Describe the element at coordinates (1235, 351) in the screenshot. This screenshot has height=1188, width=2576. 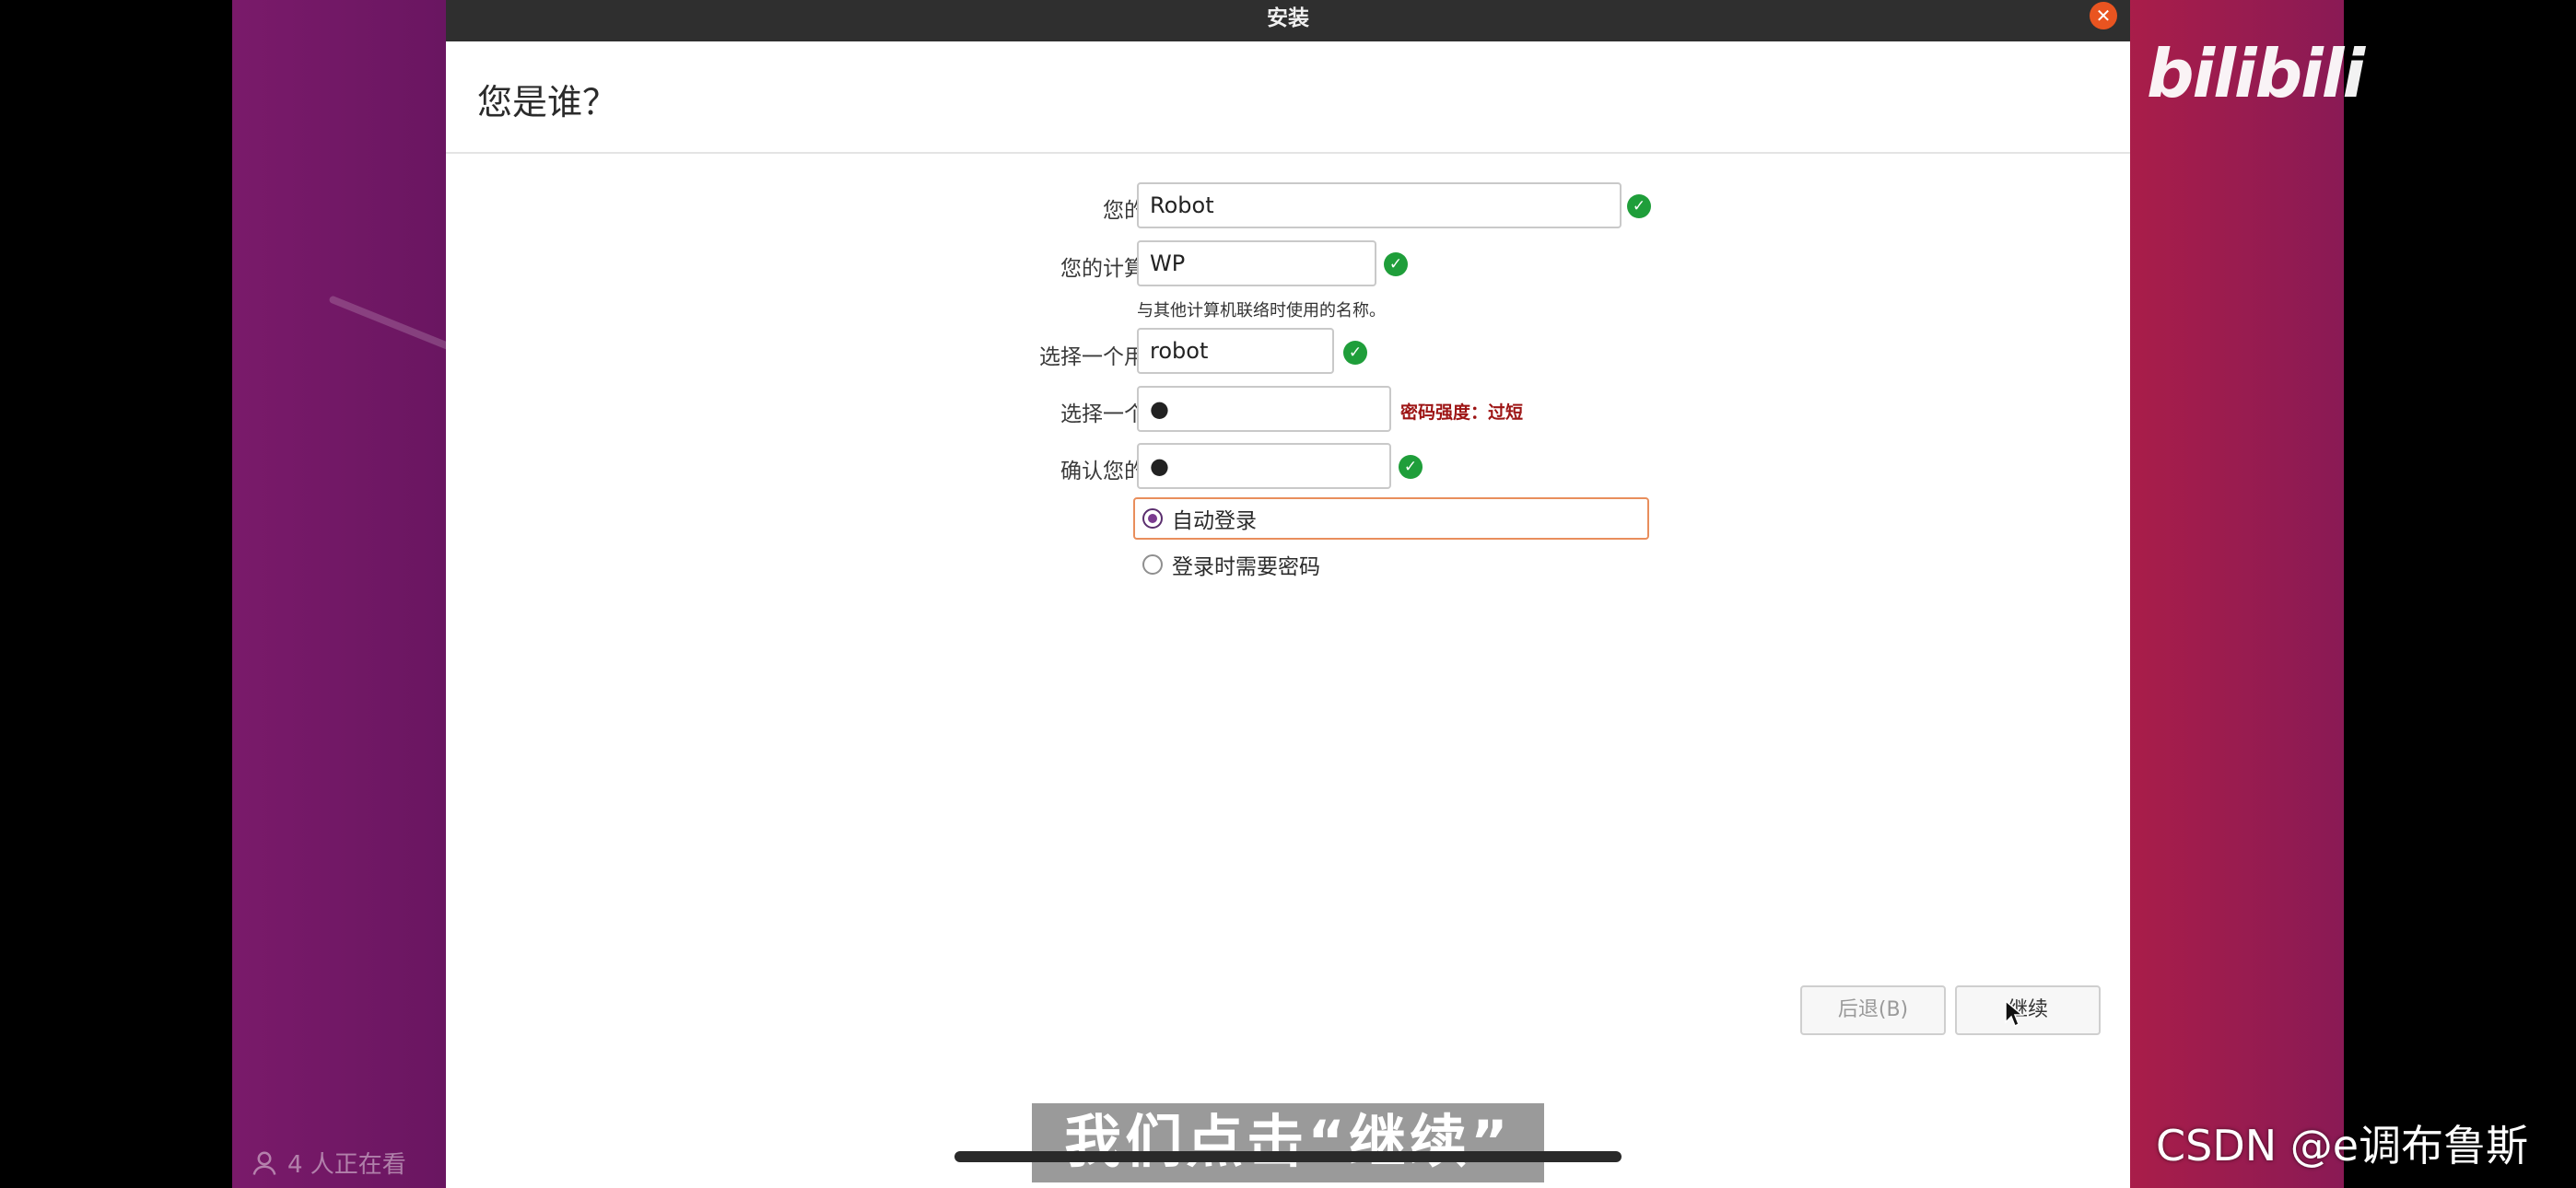
I see `username-field: robot` at that location.